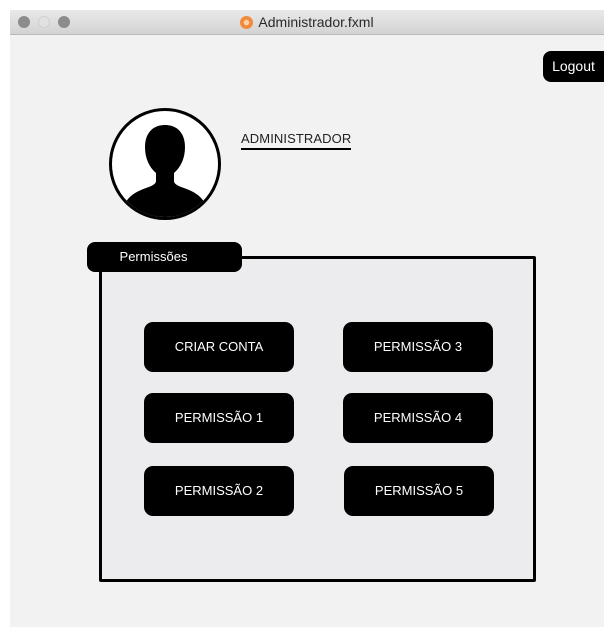 The width and height of the screenshot is (604, 627). What do you see at coordinates (296, 140) in the screenshot?
I see `admin-name-label: ADMINISTRADOR` at bounding box center [296, 140].